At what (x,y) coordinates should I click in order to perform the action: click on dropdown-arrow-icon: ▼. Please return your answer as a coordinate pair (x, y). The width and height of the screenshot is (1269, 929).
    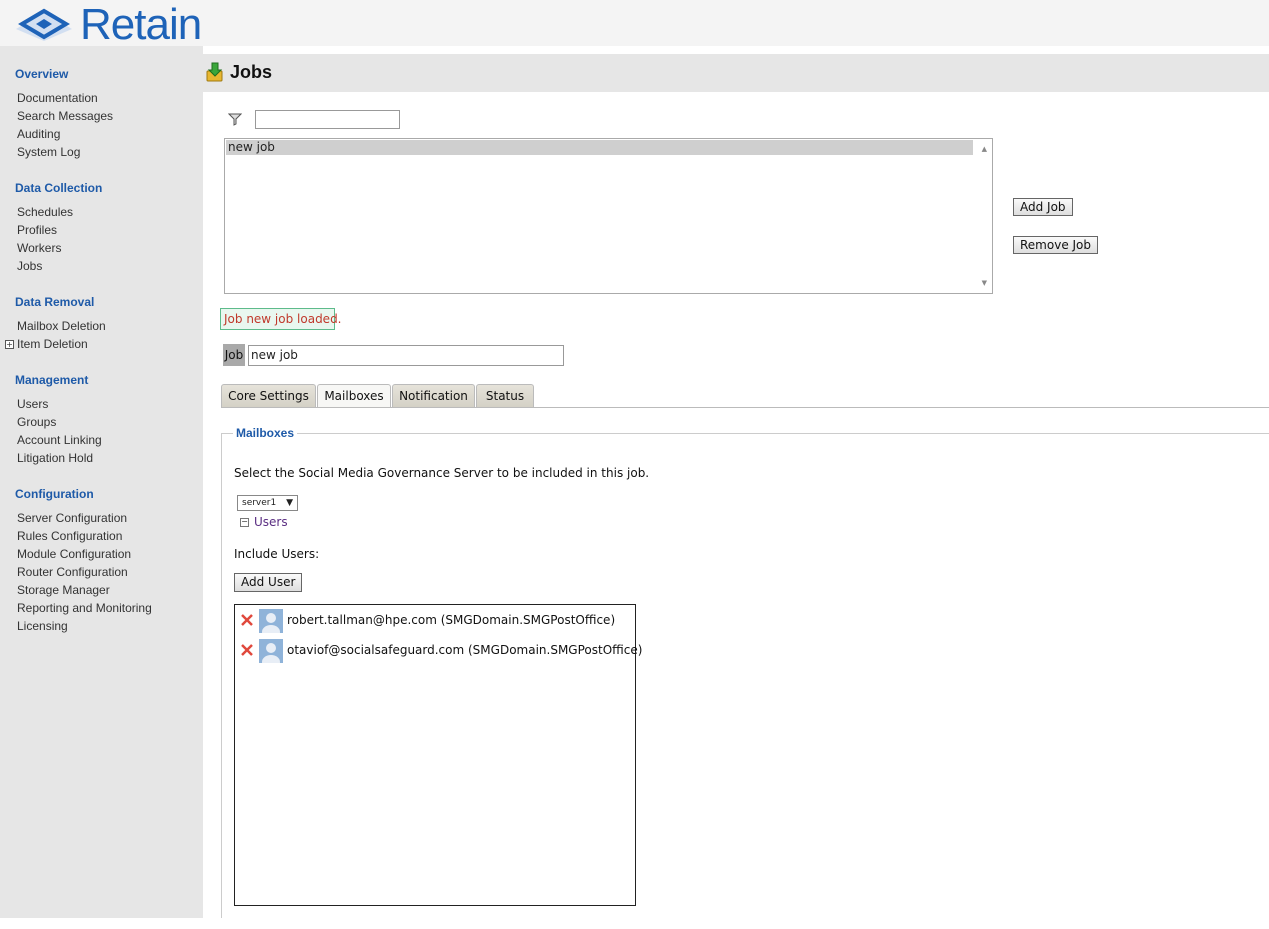
    Looking at the image, I should click on (289, 503).